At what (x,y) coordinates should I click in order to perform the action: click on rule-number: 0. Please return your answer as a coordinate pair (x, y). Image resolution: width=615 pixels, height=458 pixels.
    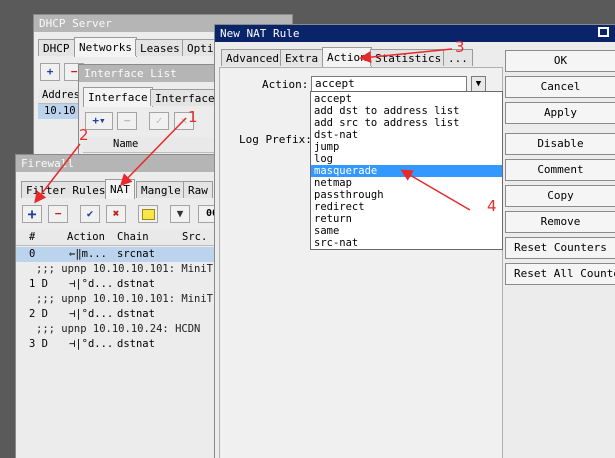
    Looking at the image, I should click on (32, 254).